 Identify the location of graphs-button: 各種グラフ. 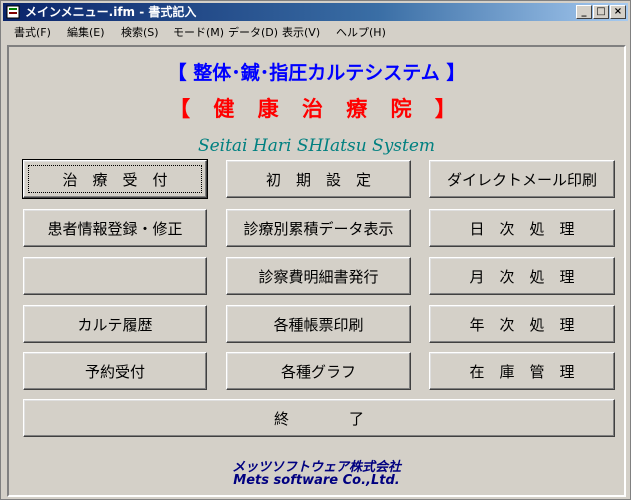
(318, 371).